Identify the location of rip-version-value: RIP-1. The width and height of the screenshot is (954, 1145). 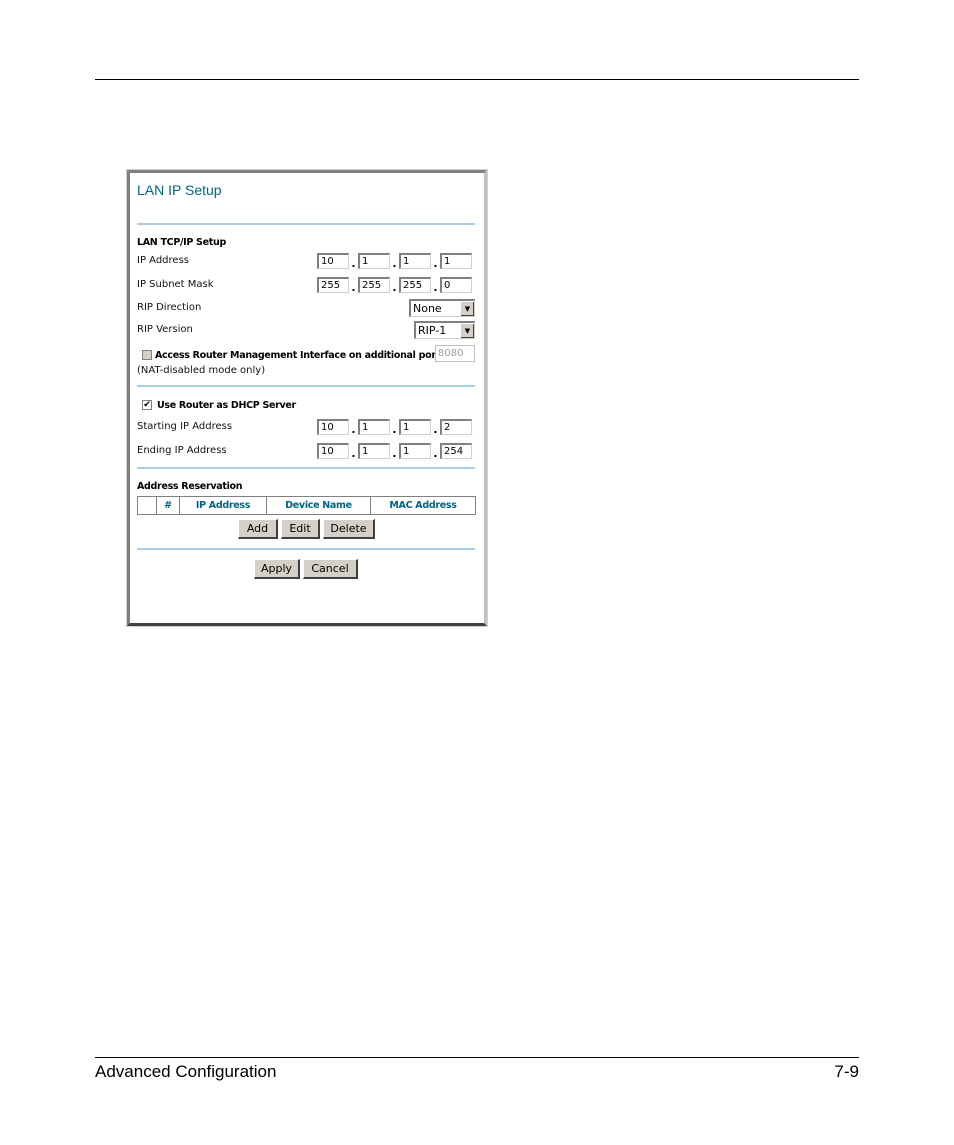
(432, 330).